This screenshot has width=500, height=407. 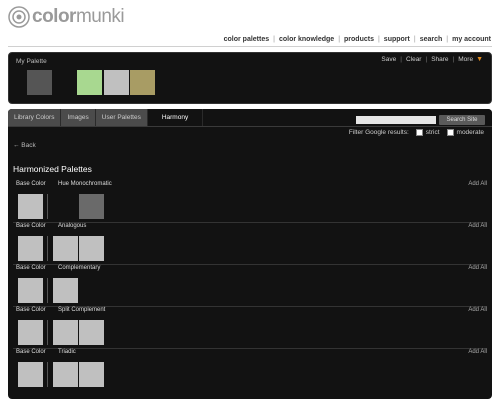 I want to click on logo-mark-icon, so click(x=19, y=17).